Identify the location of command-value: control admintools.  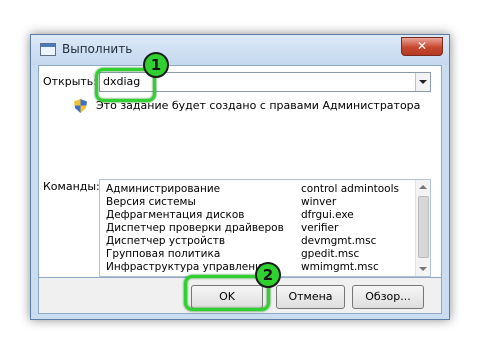
(350, 189).